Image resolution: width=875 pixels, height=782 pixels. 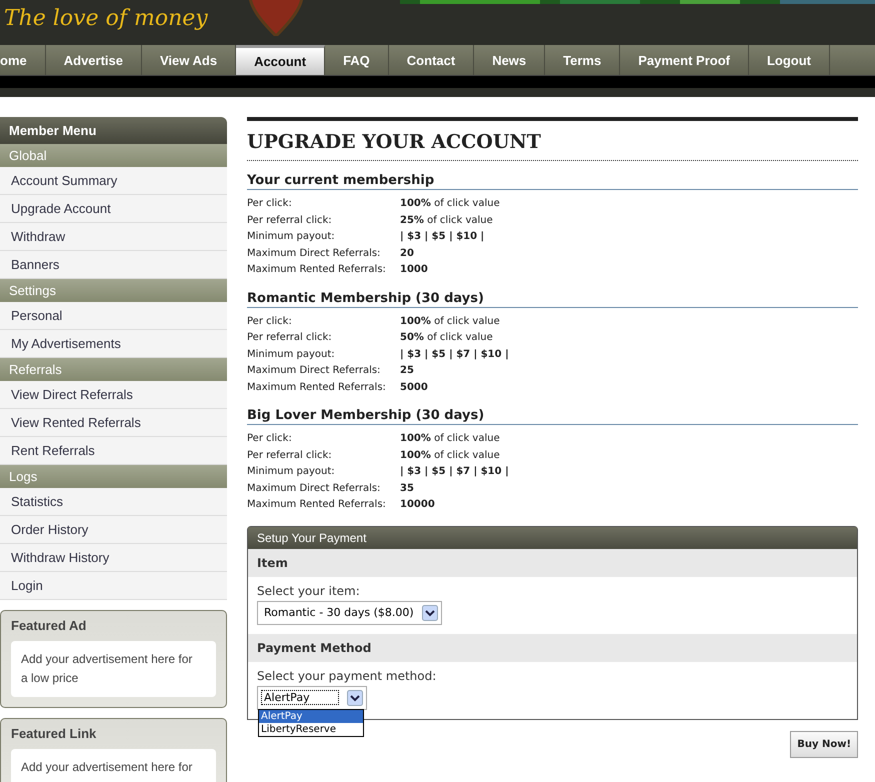 What do you see at coordinates (113, 181) in the screenshot?
I see `sidebar-item: Account Summary` at bounding box center [113, 181].